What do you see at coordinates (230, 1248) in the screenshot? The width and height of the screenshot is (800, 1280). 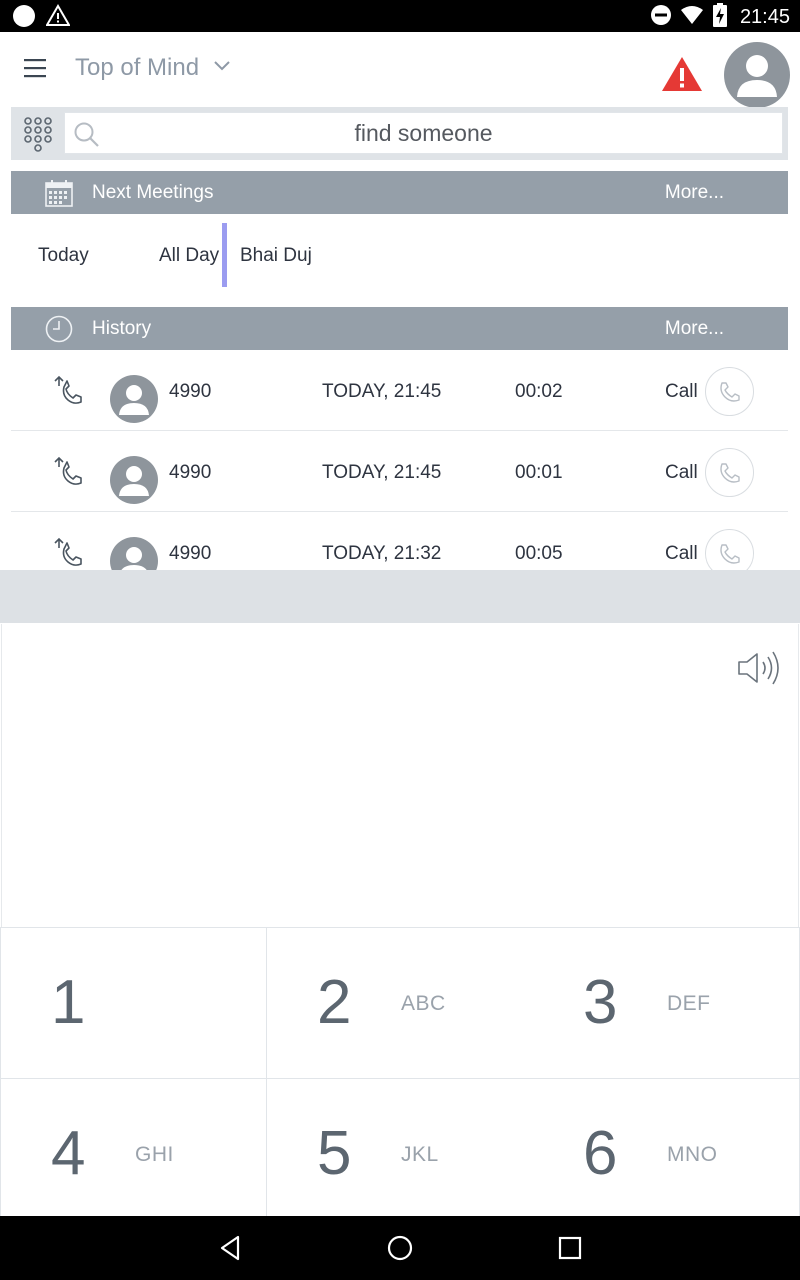 I see `back-icon` at bounding box center [230, 1248].